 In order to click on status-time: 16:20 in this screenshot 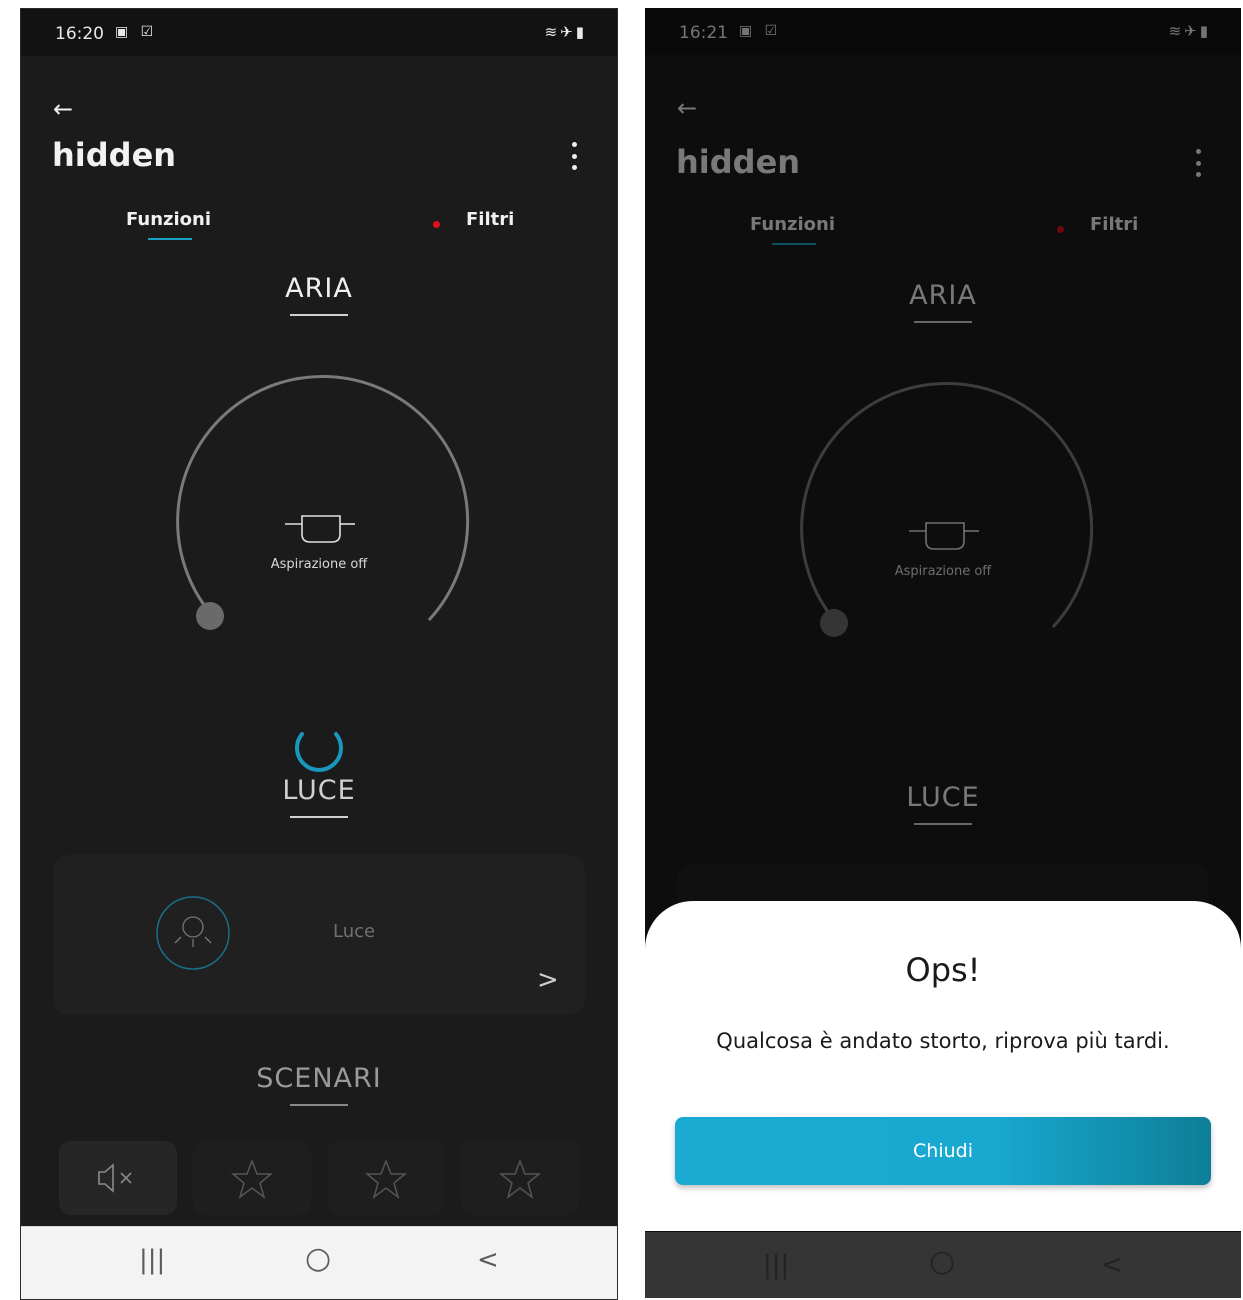, I will do `click(79, 34)`.